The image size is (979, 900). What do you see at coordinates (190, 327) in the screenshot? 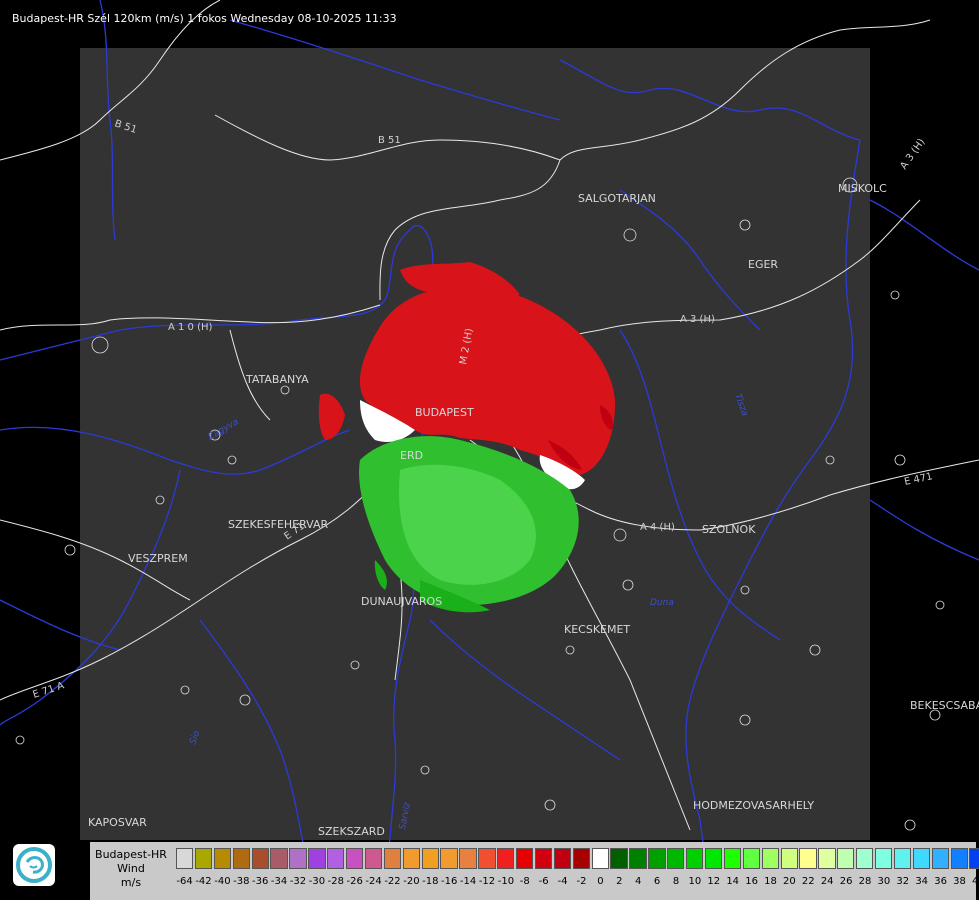
I see `road-label: A 1 0 (H)` at bounding box center [190, 327].